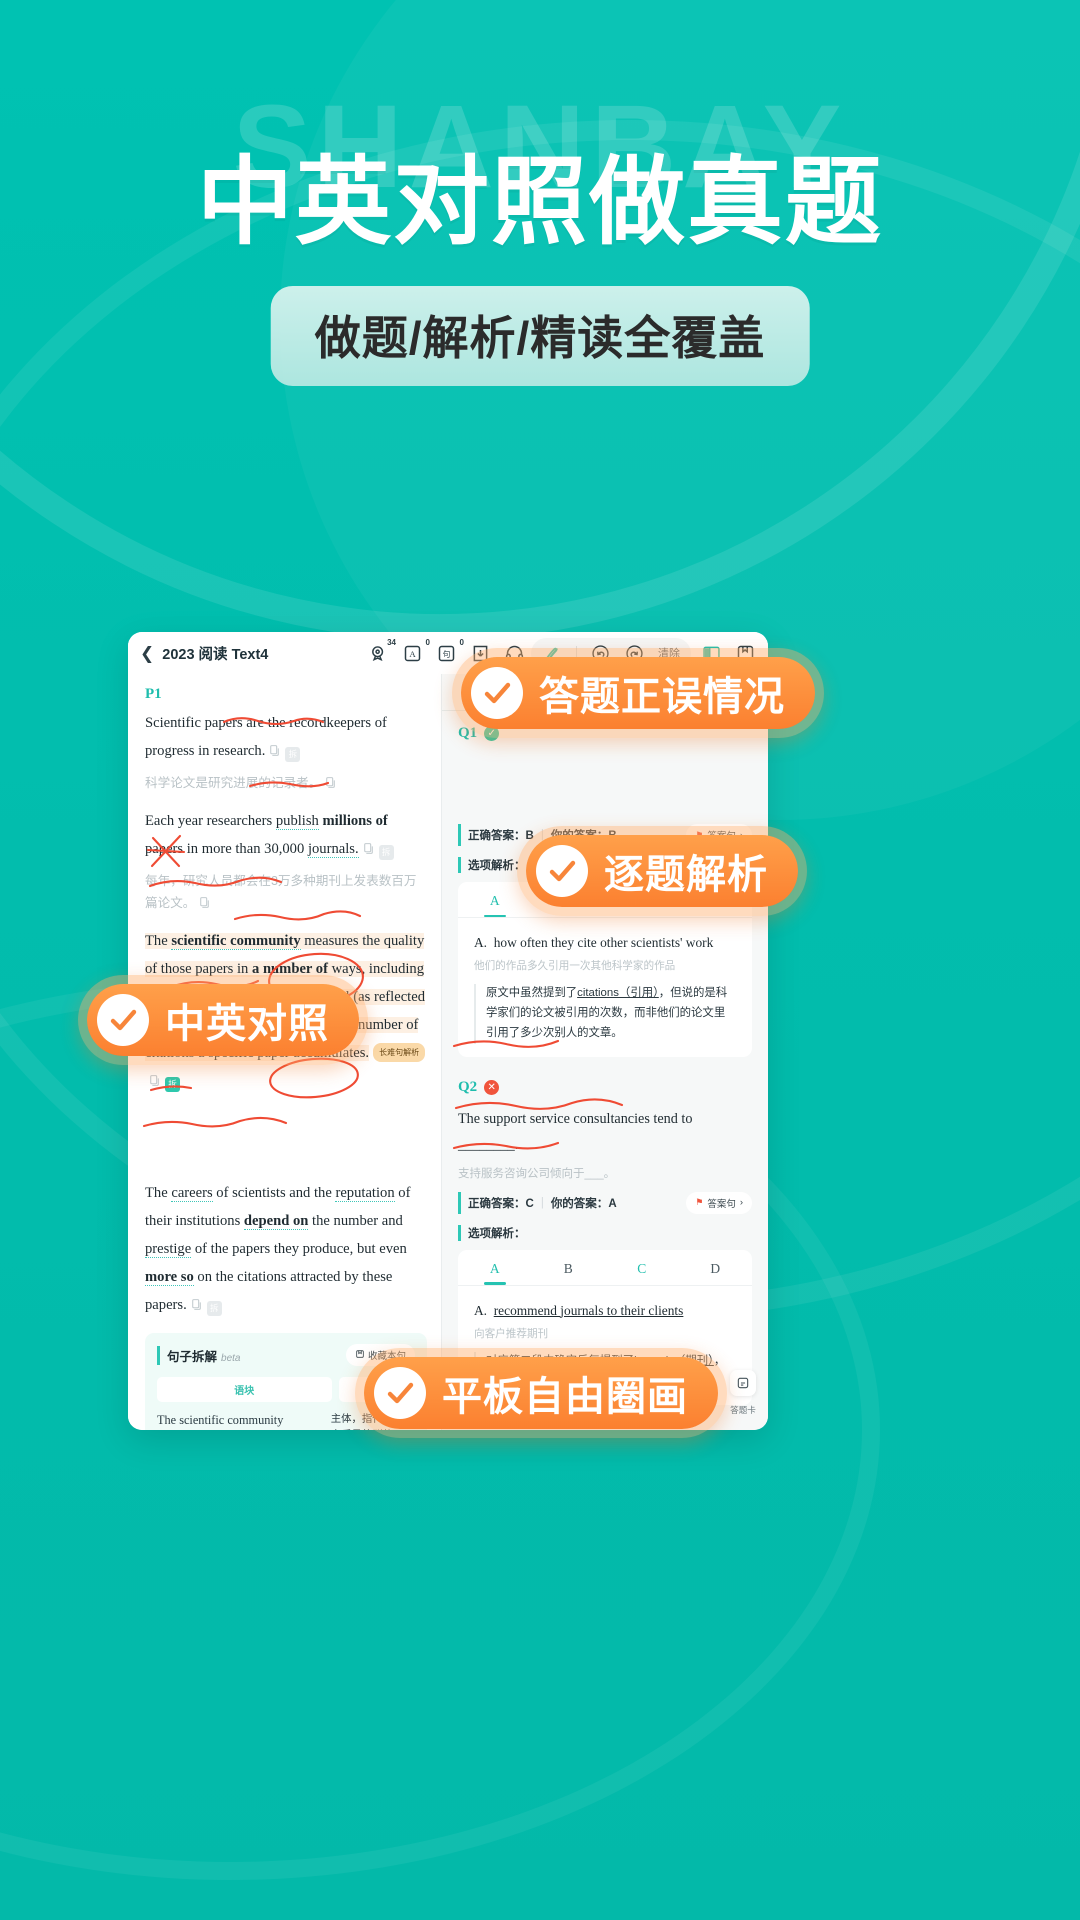  Describe the element at coordinates (605, 1202) in the screenshot. I see `answer-summary-row: 正确答案：C | 你的答案：A ⚑ 答案句 ›` at that location.